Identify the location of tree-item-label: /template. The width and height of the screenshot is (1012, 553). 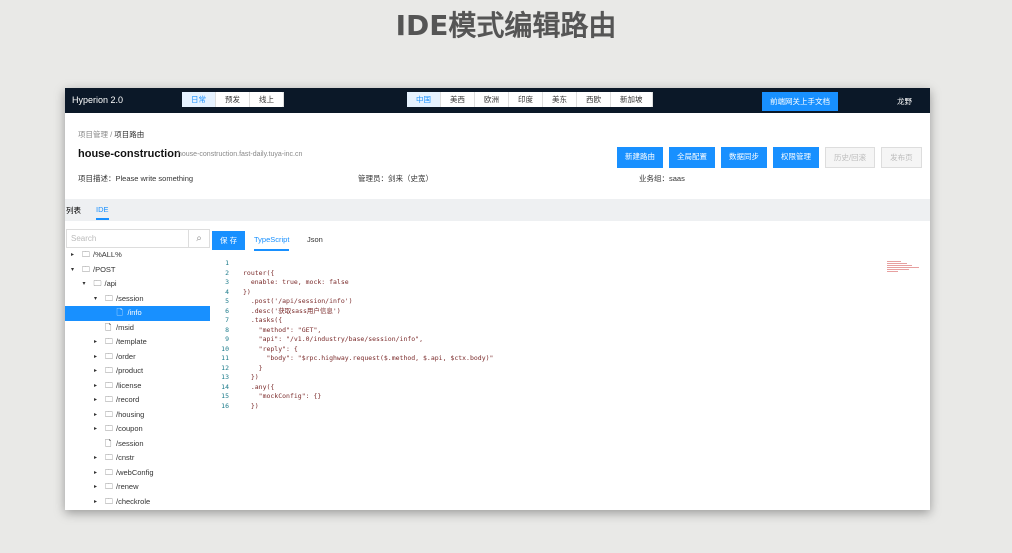
(131, 341).